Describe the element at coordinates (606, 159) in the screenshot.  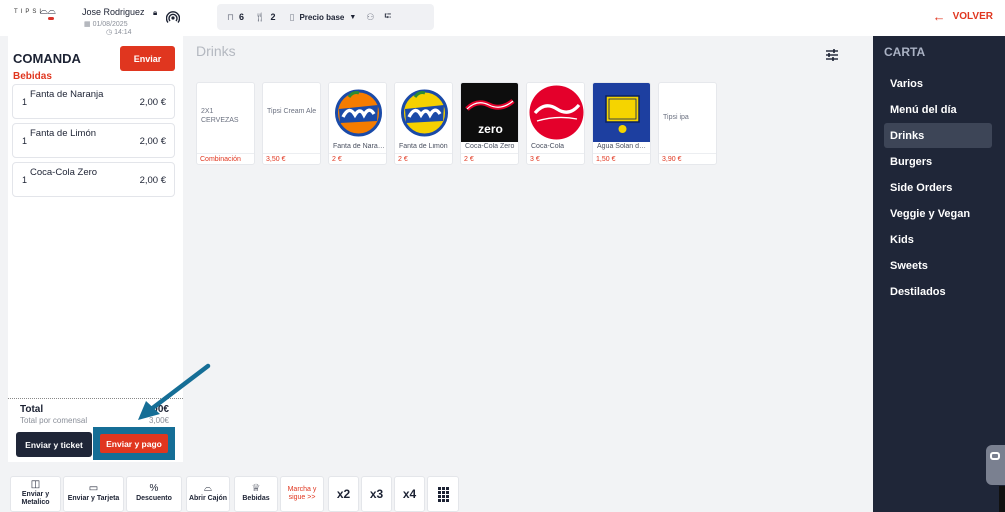
I see `product-price: 1,50 €` at that location.